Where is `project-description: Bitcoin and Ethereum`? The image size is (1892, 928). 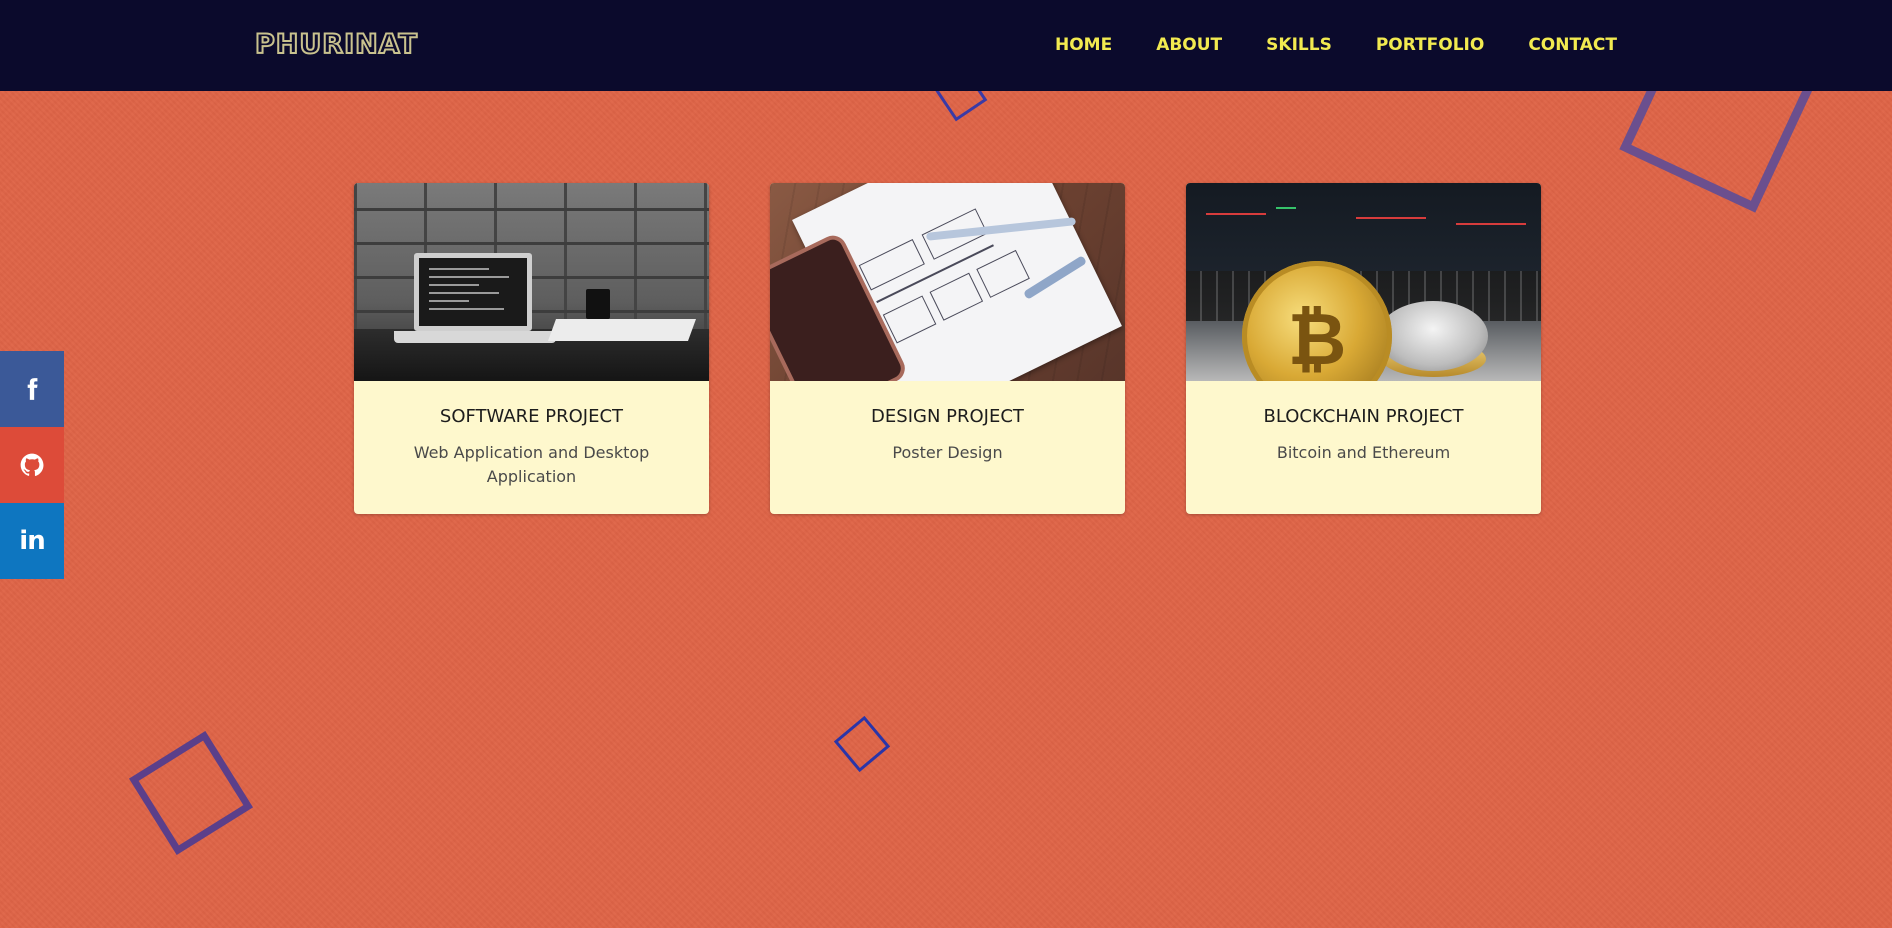
project-description: Bitcoin and Ethereum is located at coordinates (1363, 452).